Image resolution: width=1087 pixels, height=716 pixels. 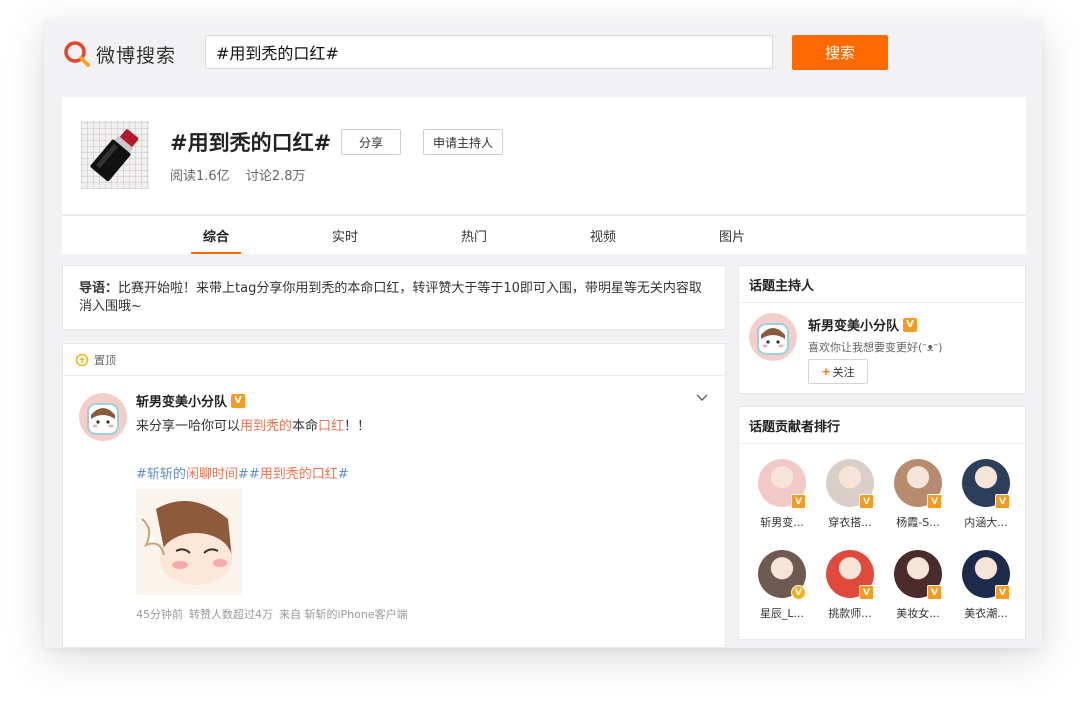 What do you see at coordinates (266, 426) in the screenshot?
I see `post-text-highlight: 用到秃的` at bounding box center [266, 426].